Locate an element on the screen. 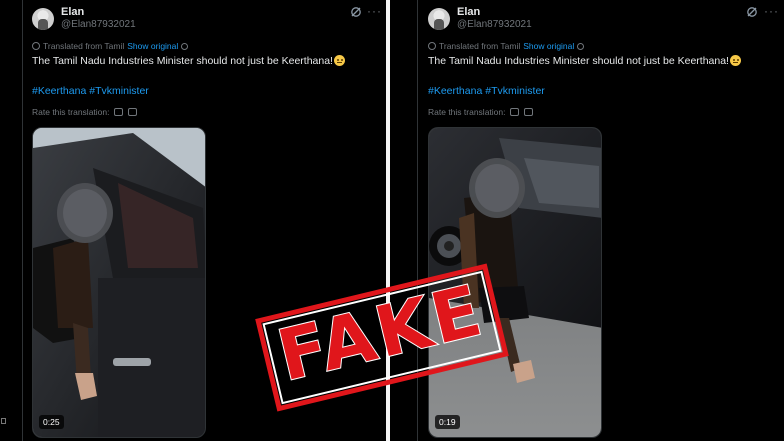 This screenshot has height=441, width=784. video-duration: 0:19 is located at coordinates (447, 422).